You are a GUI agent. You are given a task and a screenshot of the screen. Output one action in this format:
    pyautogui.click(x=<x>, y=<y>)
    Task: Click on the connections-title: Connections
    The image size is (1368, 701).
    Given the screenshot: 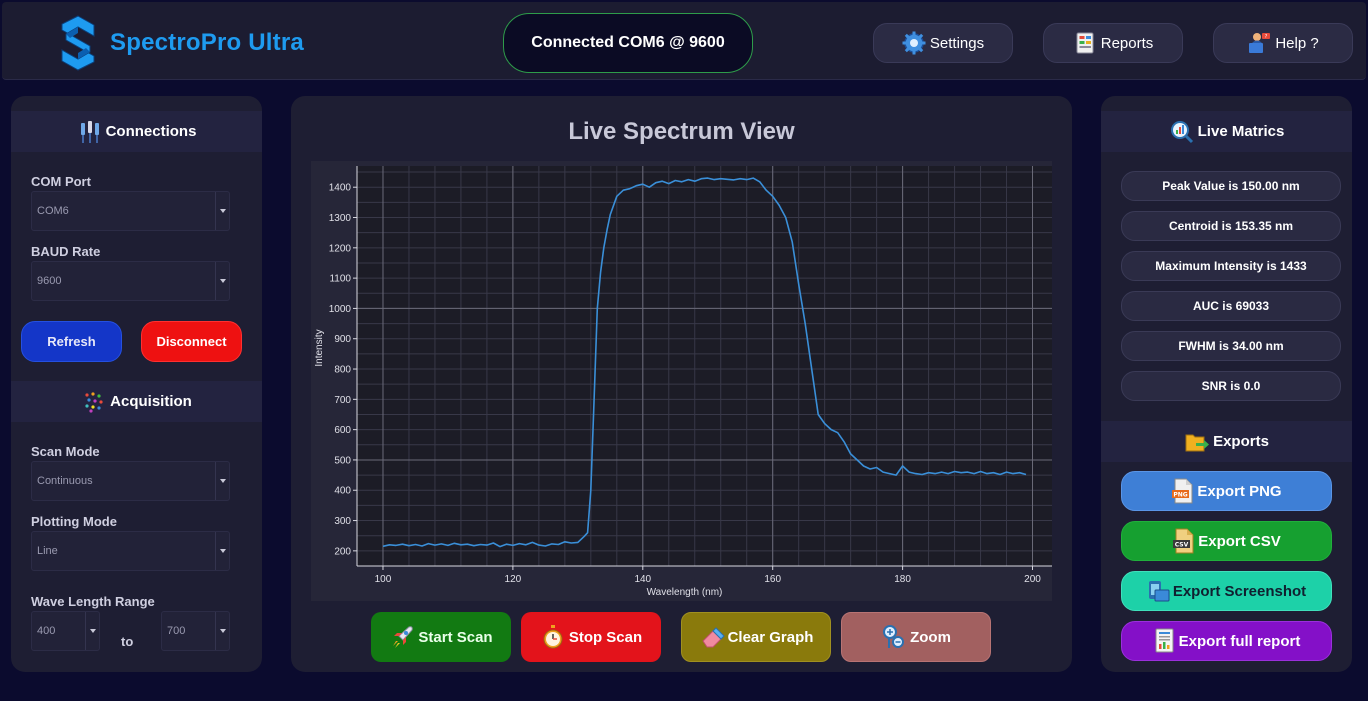 What is the action you would take?
    pyautogui.click(x=151, y=131)
    